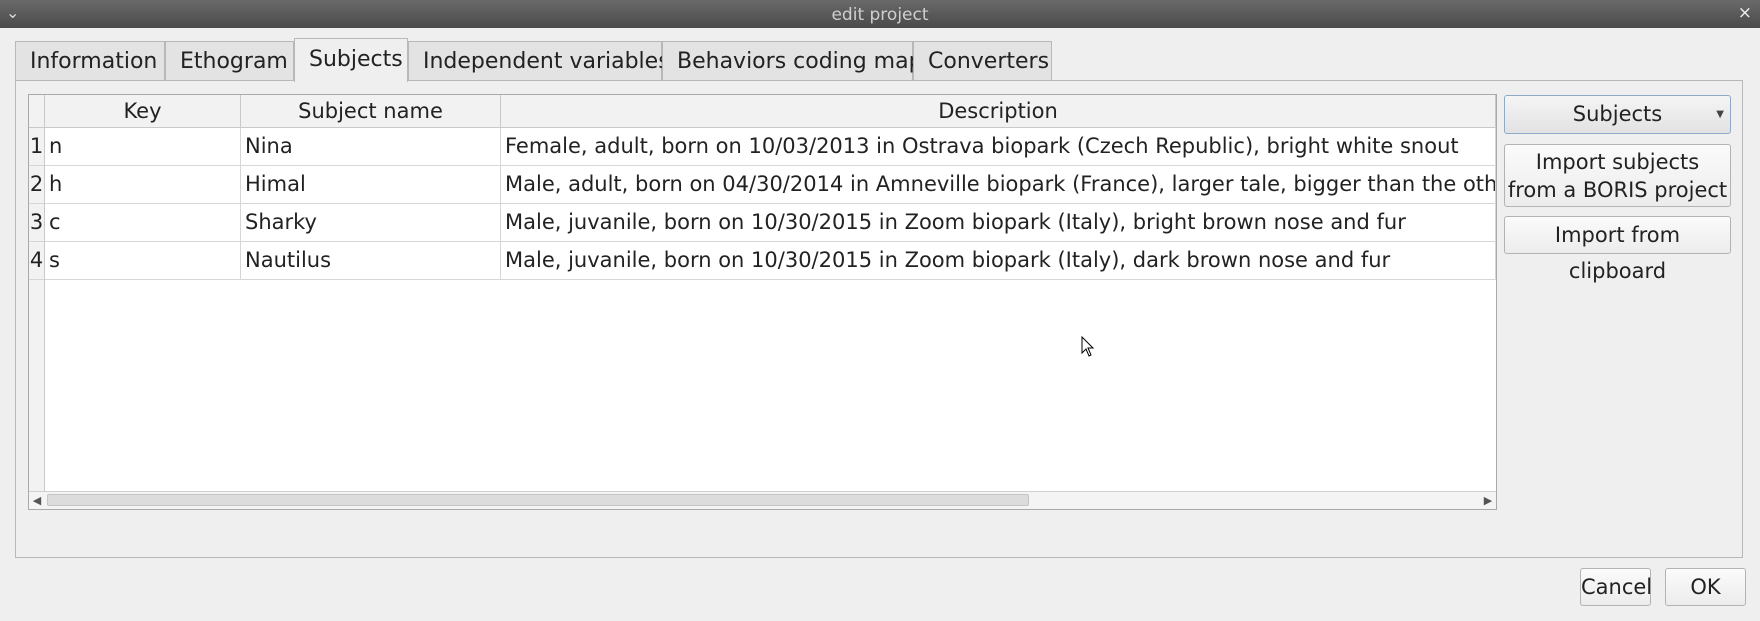 The width and height of the screenshot is (1760, 621). I want to click on import-boris-label-line1: Import subjects, so click(1617, 162).